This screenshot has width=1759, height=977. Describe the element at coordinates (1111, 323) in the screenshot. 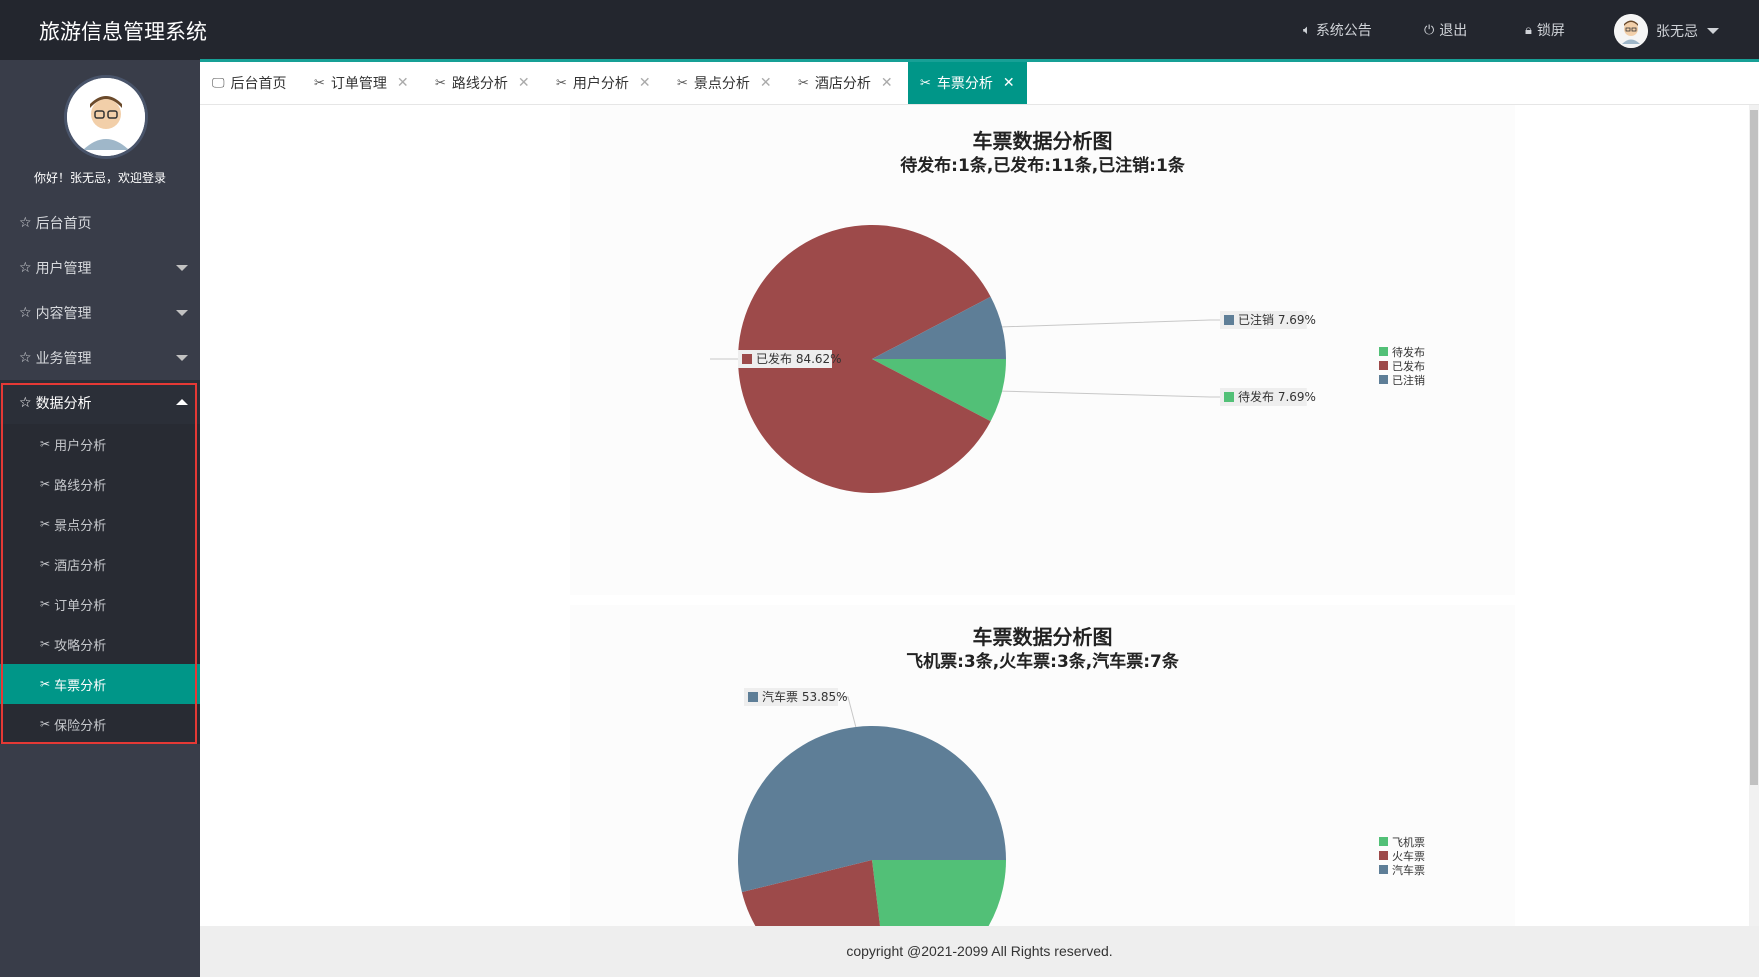

I see `leader-line` at that location.